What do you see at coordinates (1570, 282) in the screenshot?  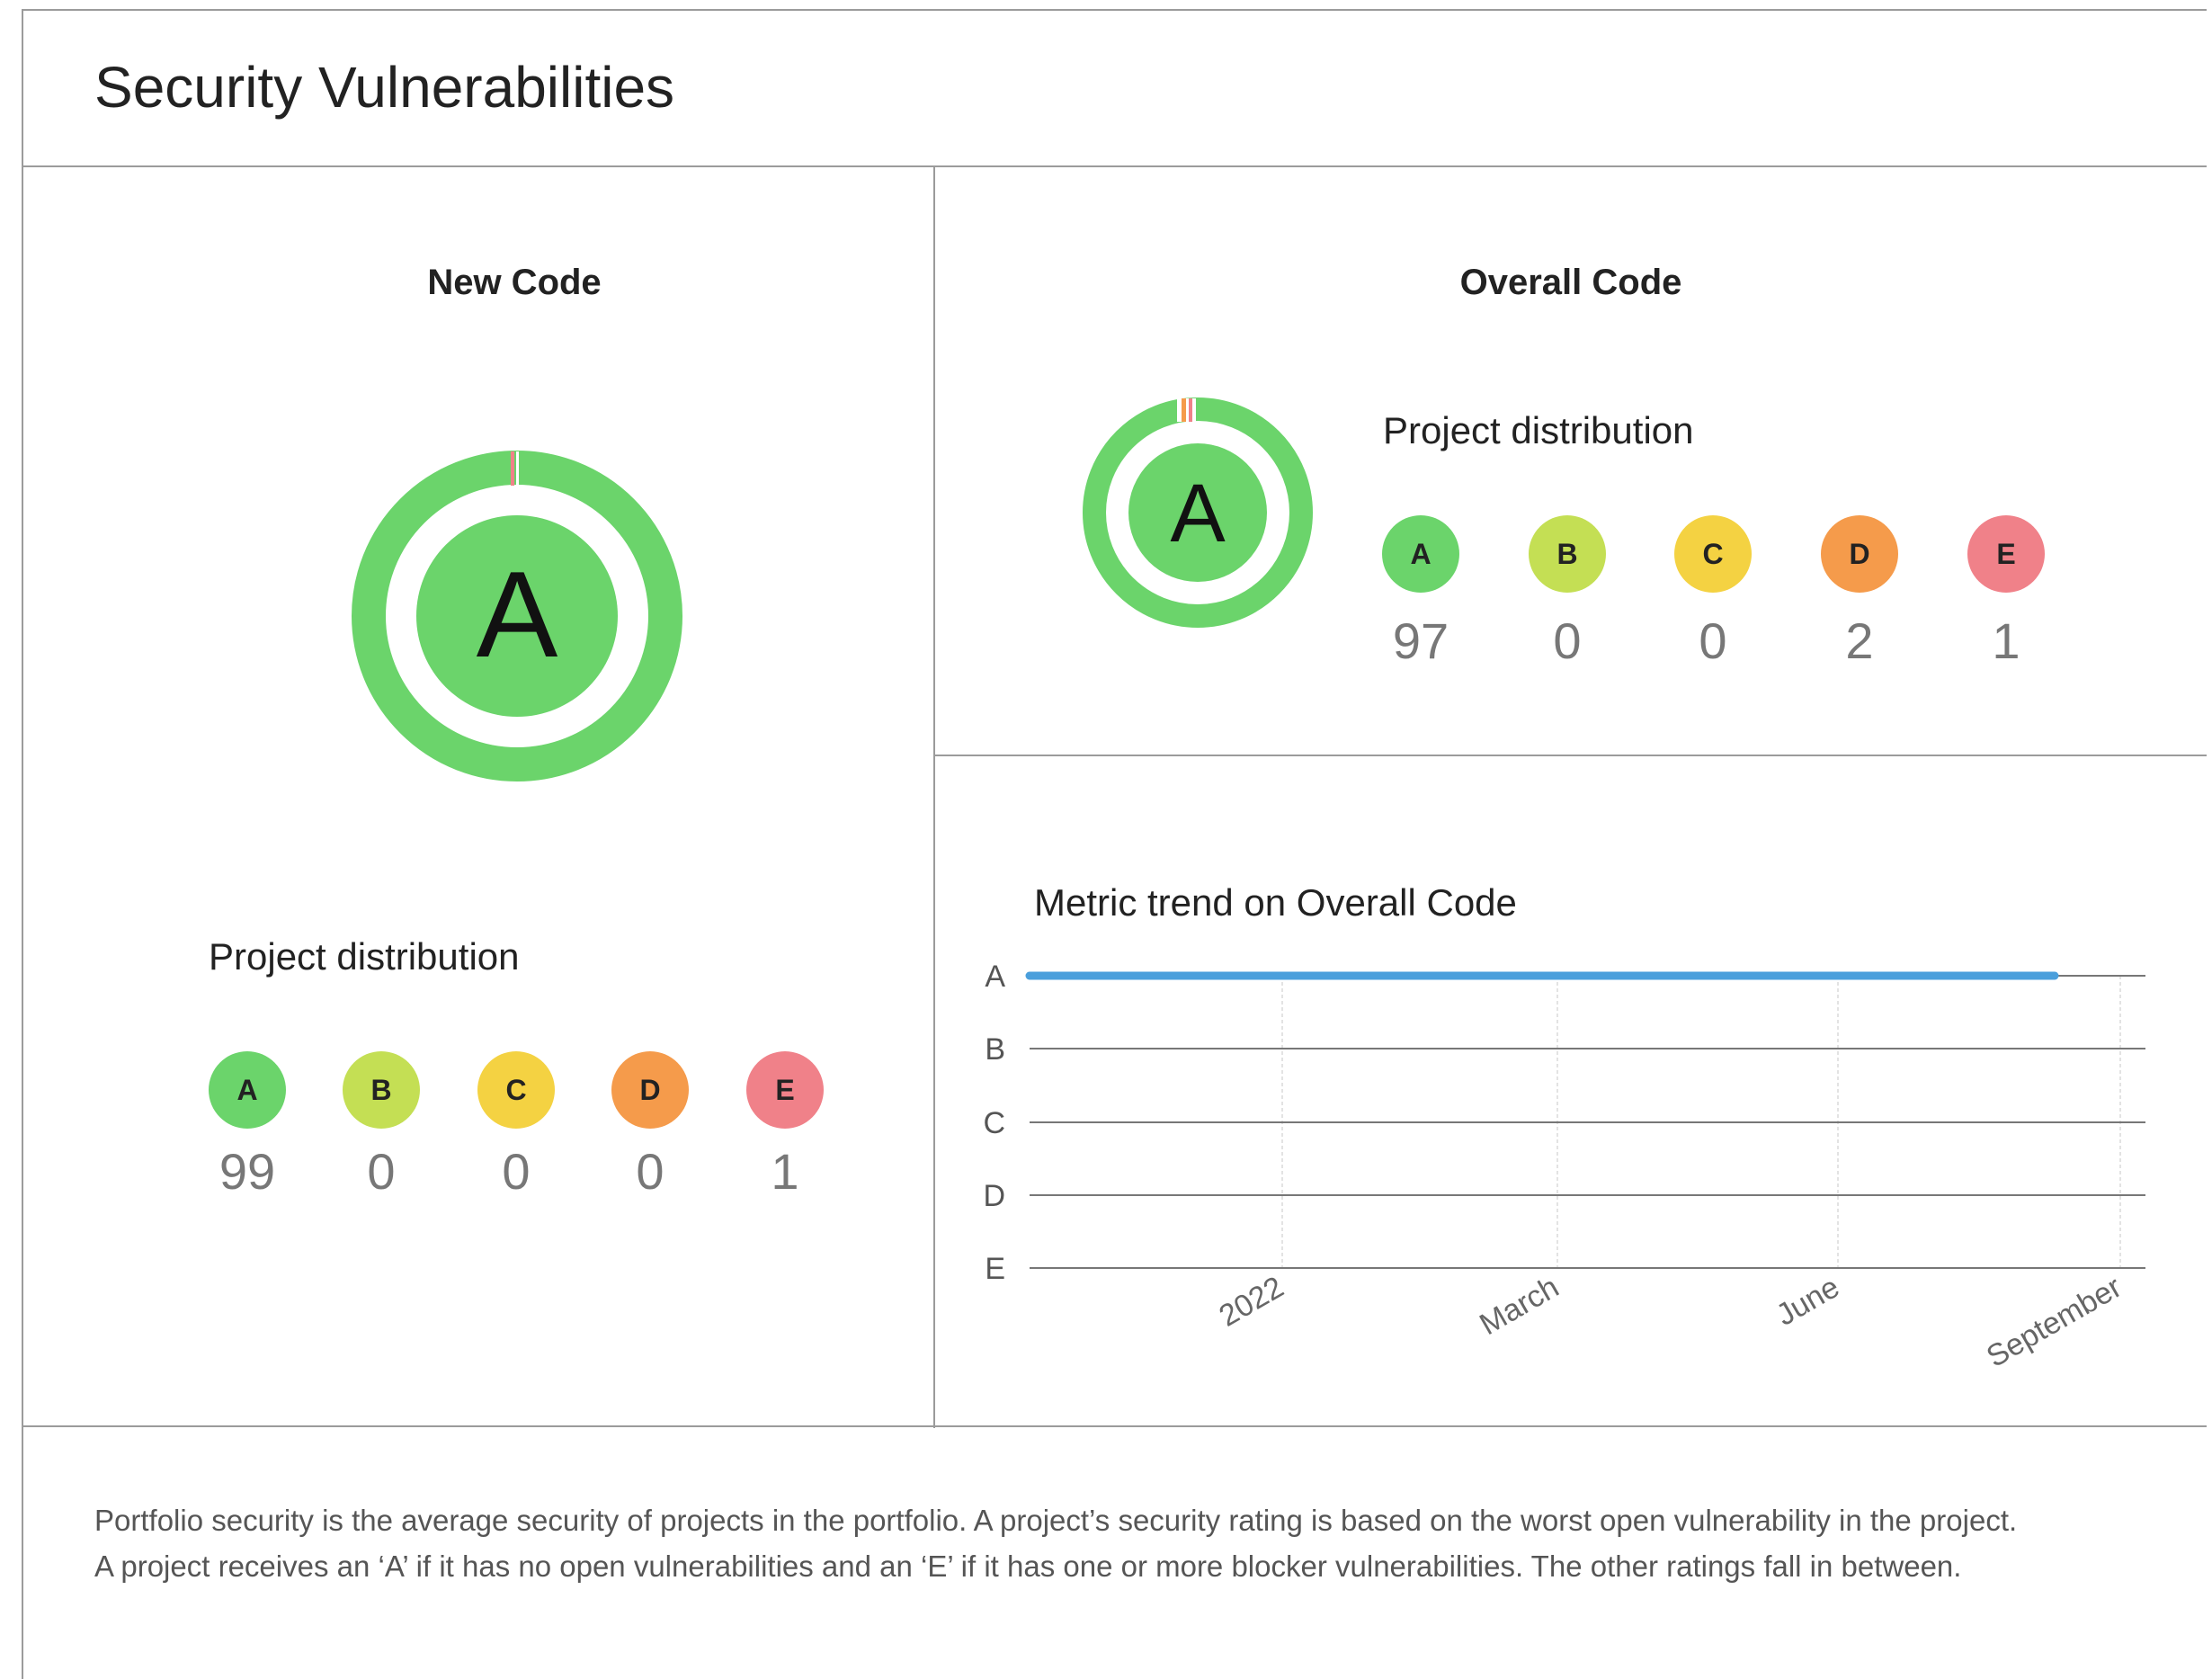 I see `overall-code-heading: Overall Code` at bounding box center [1570, 282].